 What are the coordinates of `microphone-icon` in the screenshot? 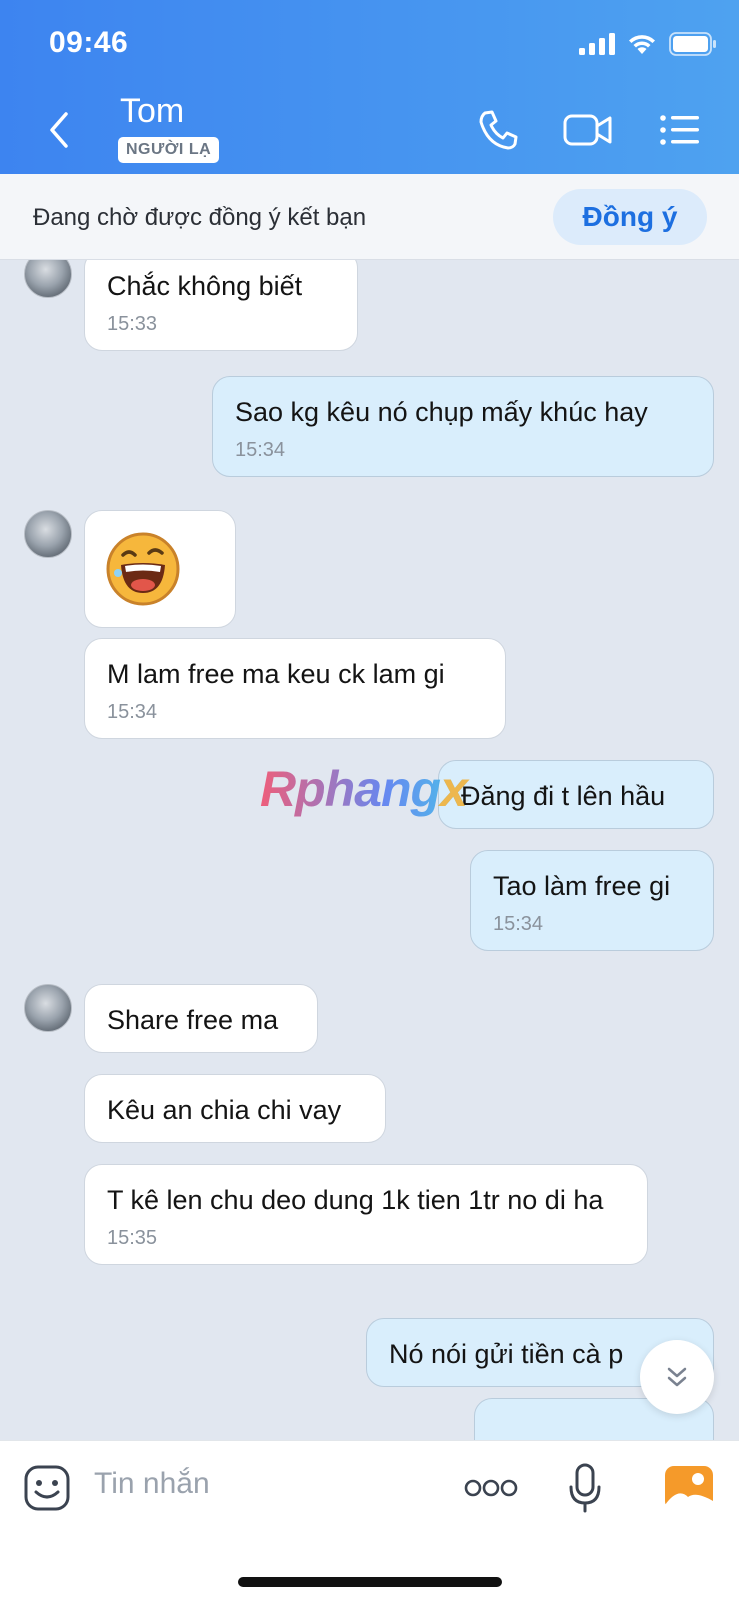 It's located at (585, 1488).